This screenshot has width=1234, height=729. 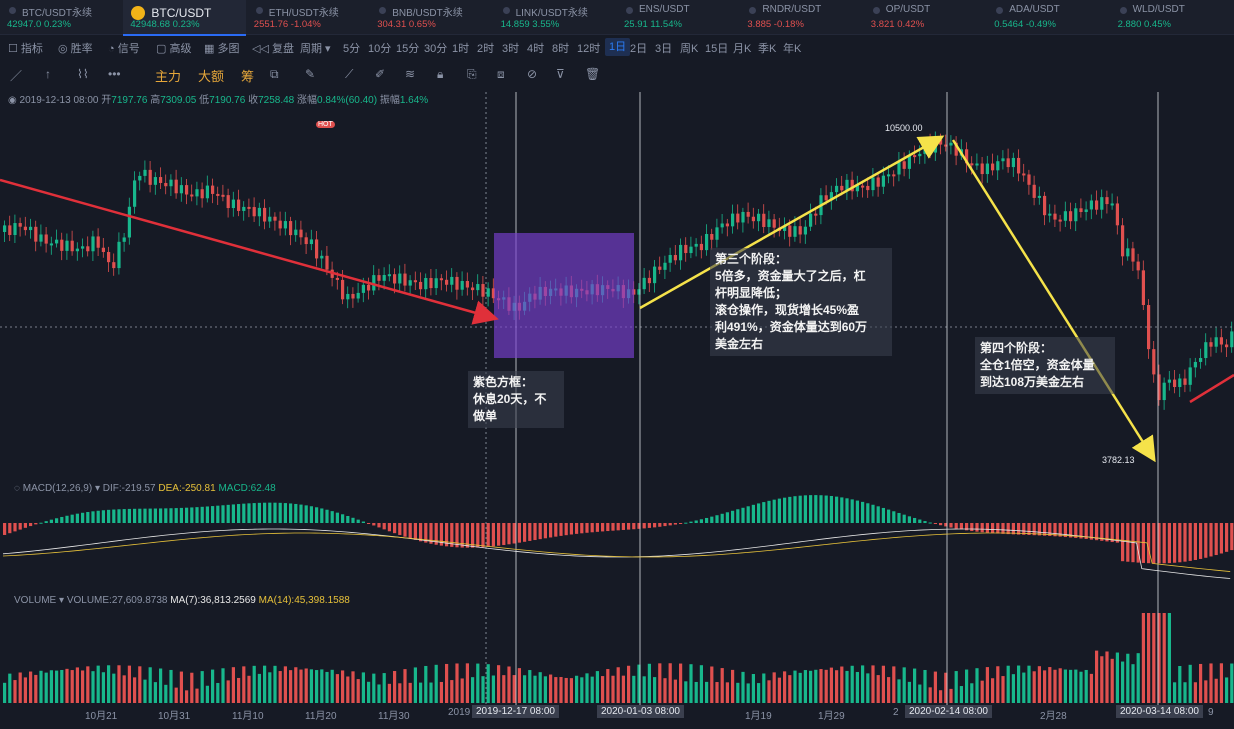 I want to click on volume-label: VOLUME, so click(x=35, y=600).